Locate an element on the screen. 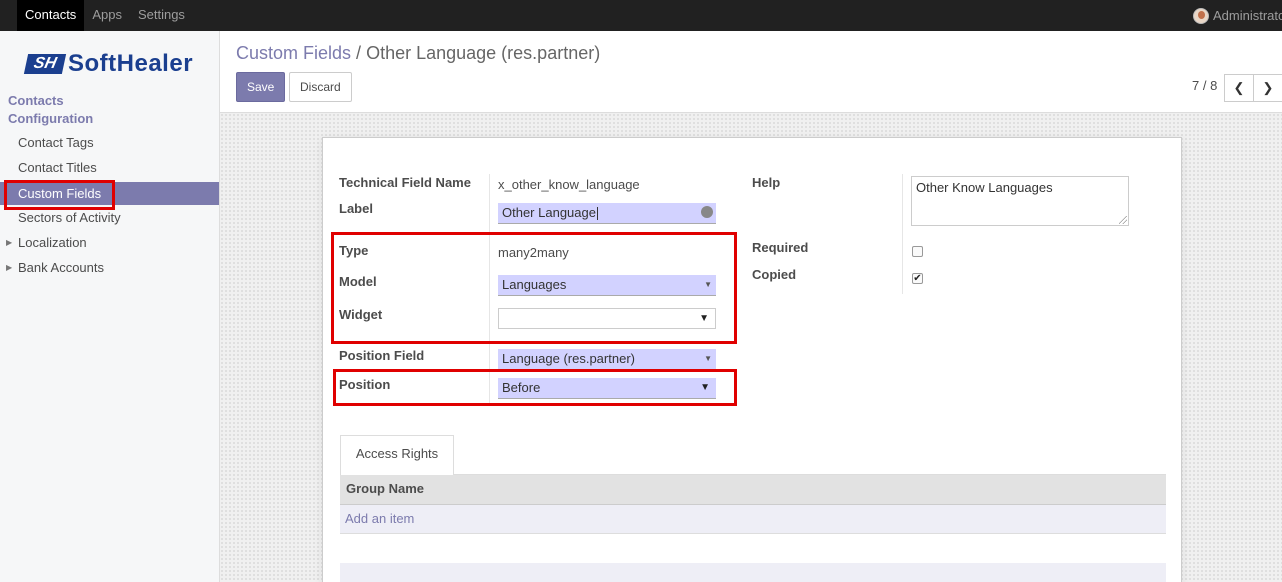 The image size is (1282, 582). menu-apps: Apps is located at coordinates (107, 15).